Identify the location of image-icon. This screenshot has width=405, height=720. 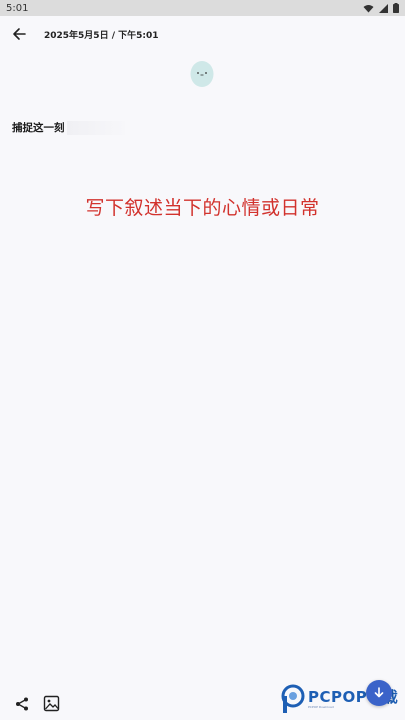
(51, 703).